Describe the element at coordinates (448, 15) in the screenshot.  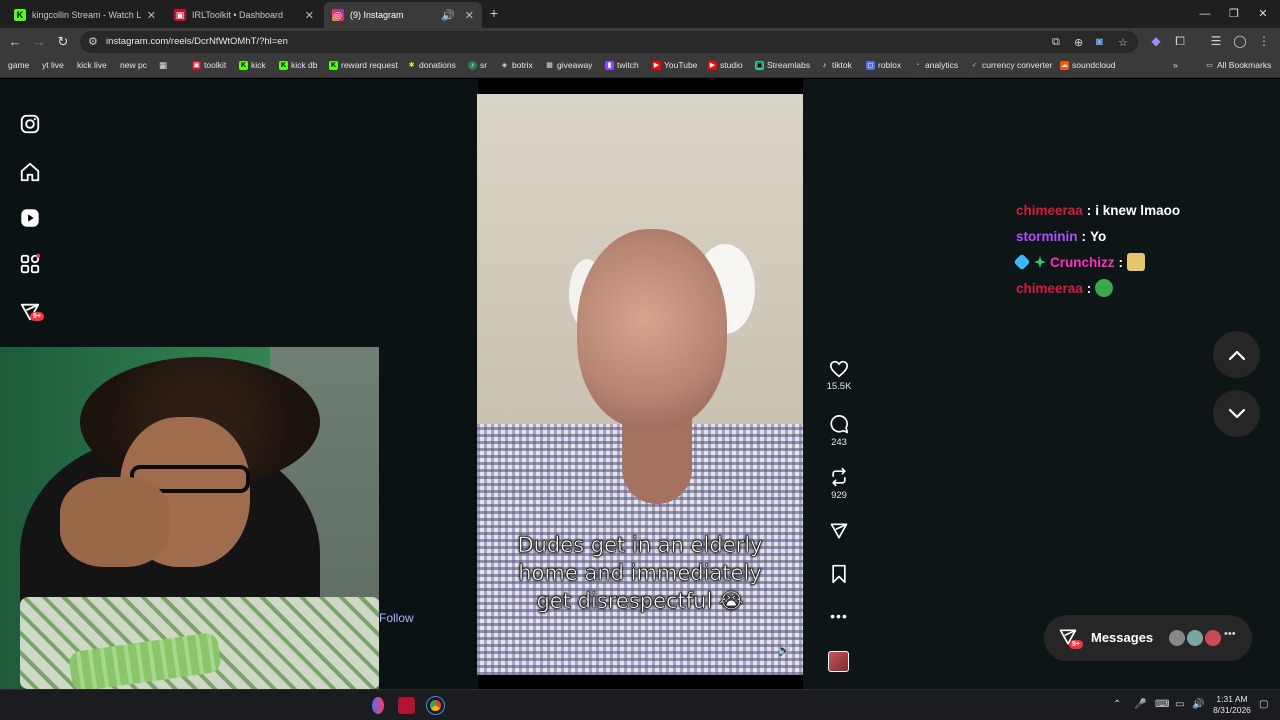
I see `speaker-icon: 🔊` at that location.